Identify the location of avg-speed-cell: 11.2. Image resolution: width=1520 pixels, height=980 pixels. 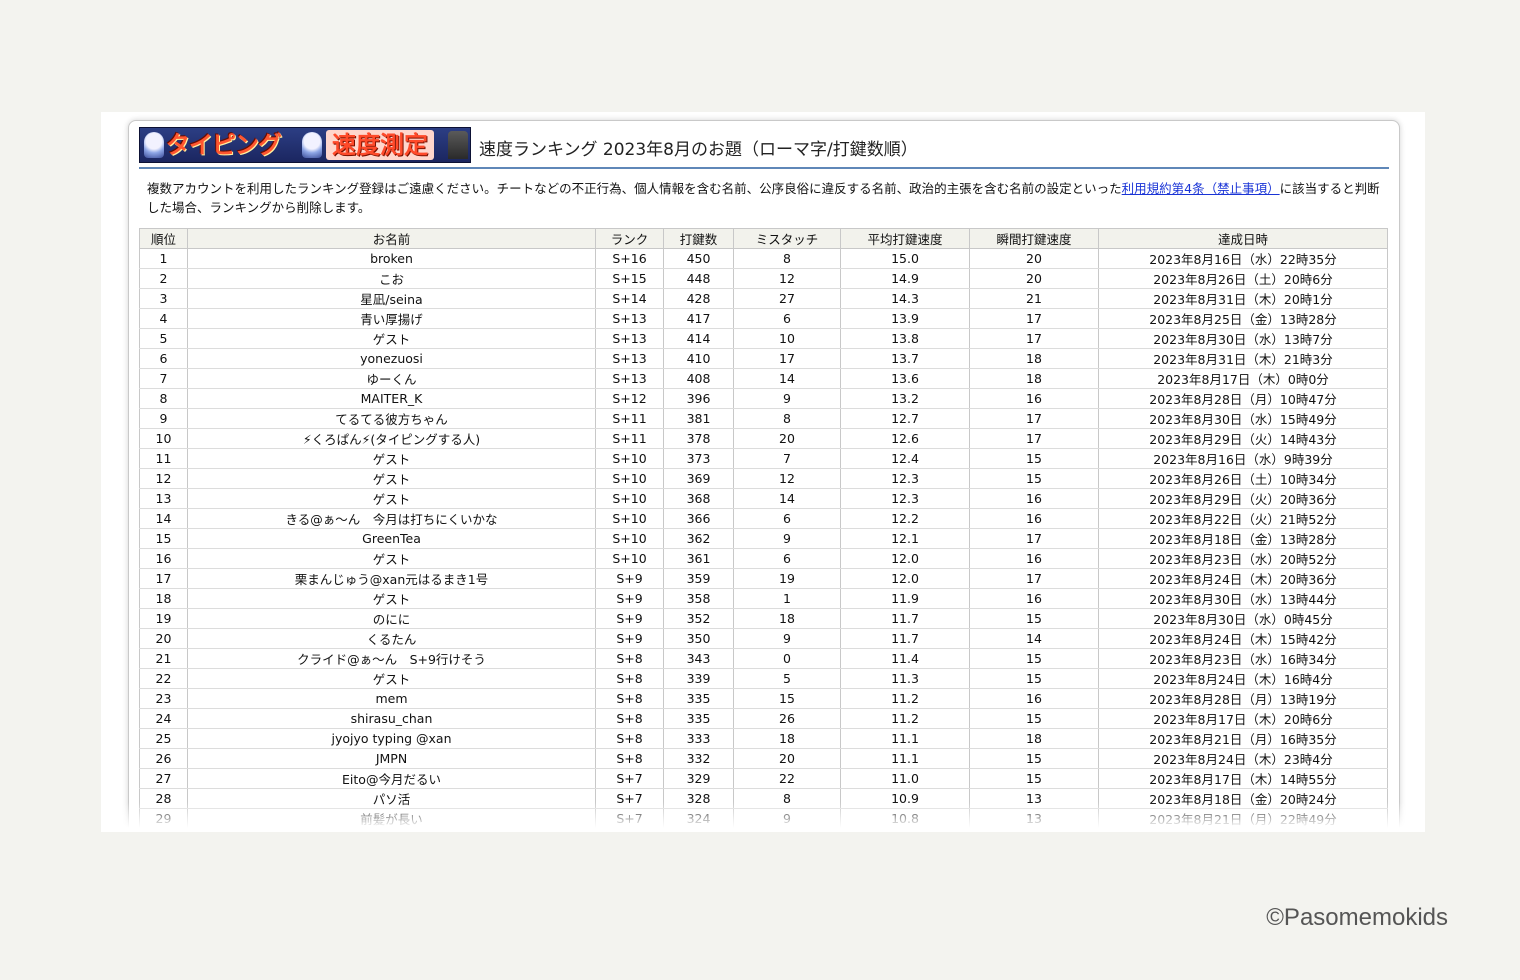
(905, 698).